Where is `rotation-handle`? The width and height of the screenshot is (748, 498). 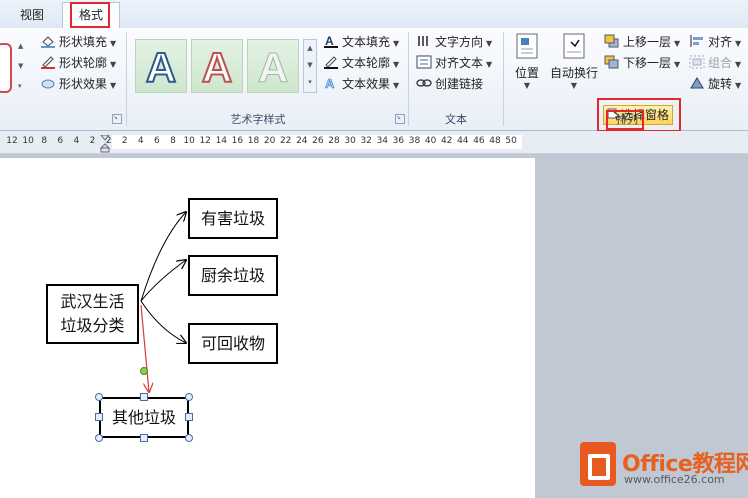 rotation-handle is located at coordinates (144, 371).